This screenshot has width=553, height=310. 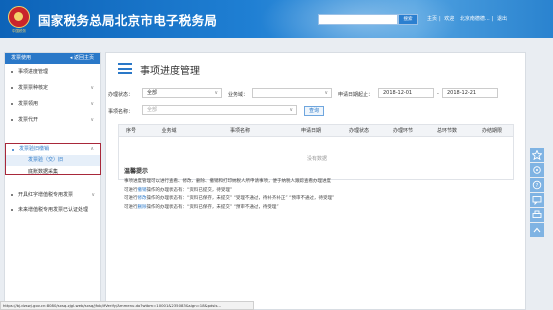 I want to click on query-button: 查询, so click(x=314, y=111).